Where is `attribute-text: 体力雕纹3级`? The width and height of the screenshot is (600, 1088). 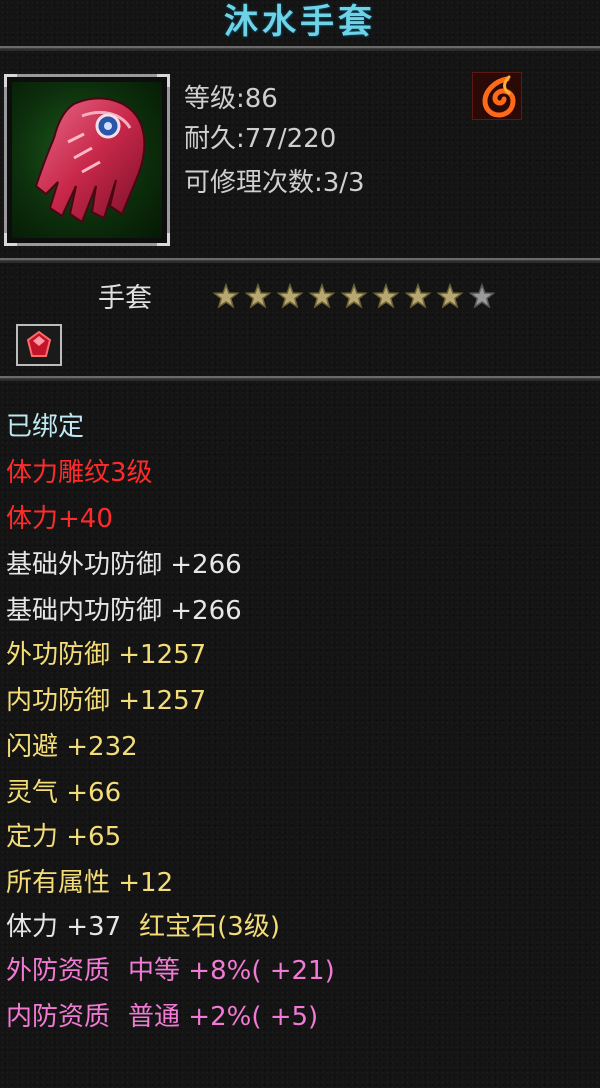 attribute-text: 体力雕纹3级 is located at coordinates (79, 473).